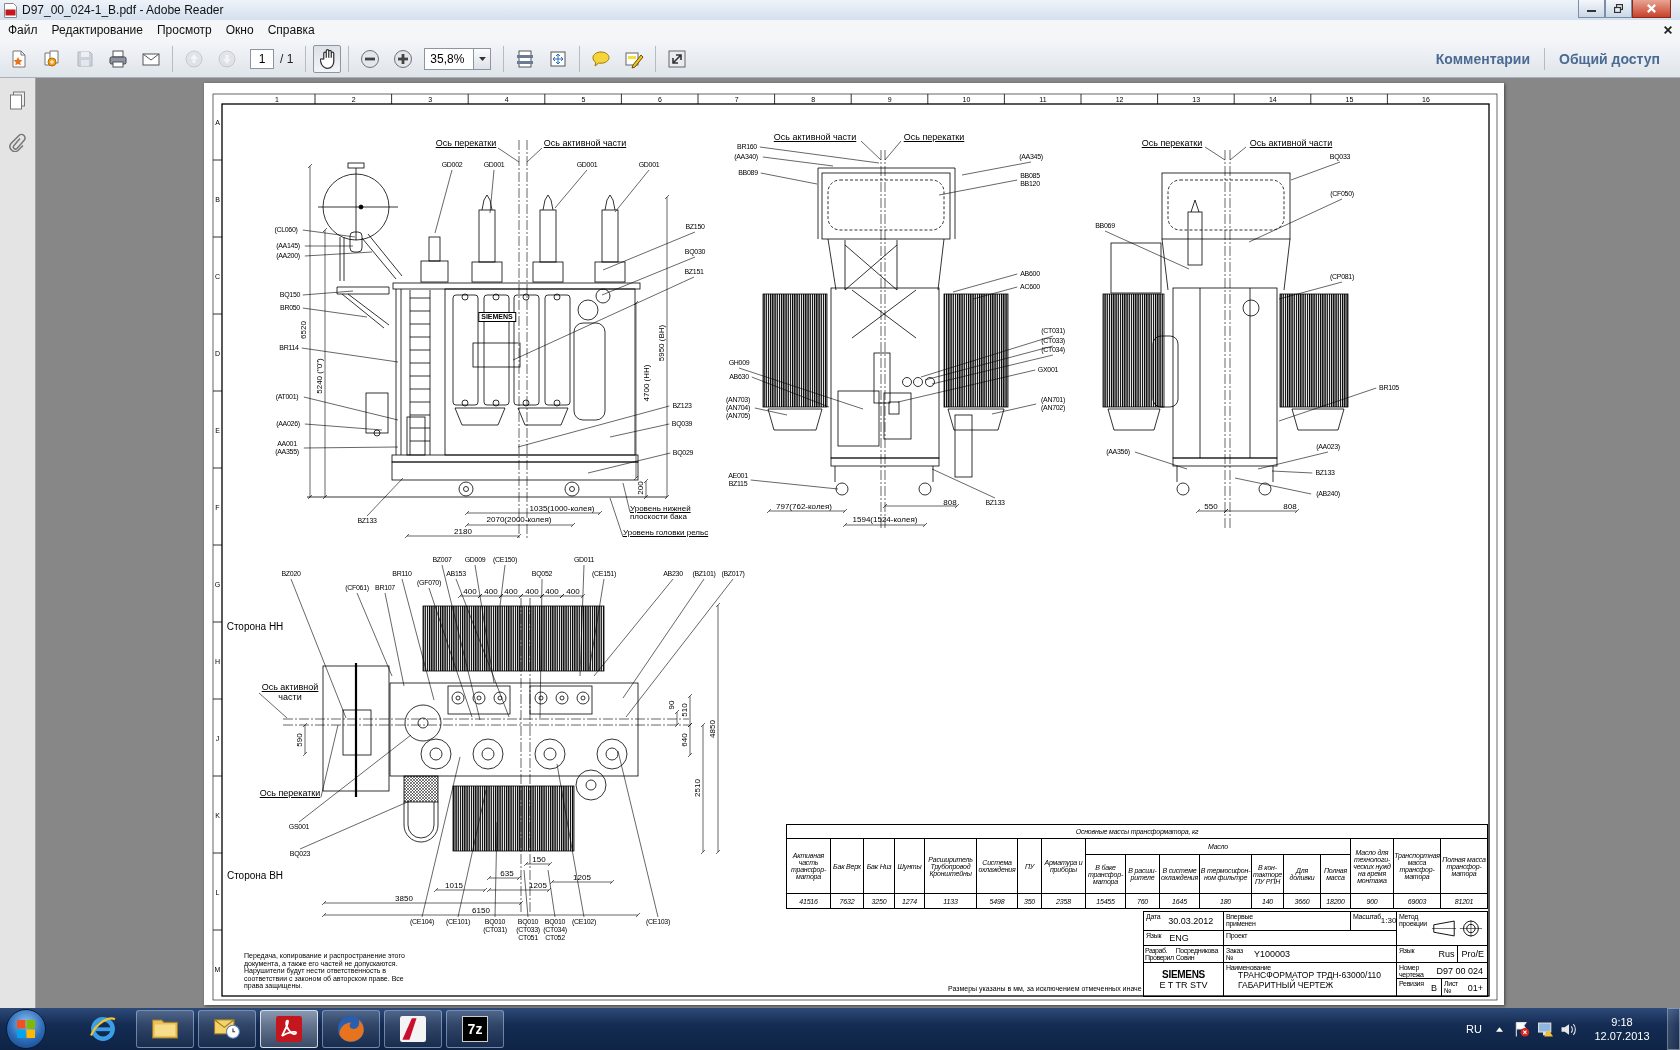 The width and height of the screenshot is (1680, 1050). Describe the element at coordinates (97, 30) in the screenshot. I see `menu-item: Редактирование` at that location.